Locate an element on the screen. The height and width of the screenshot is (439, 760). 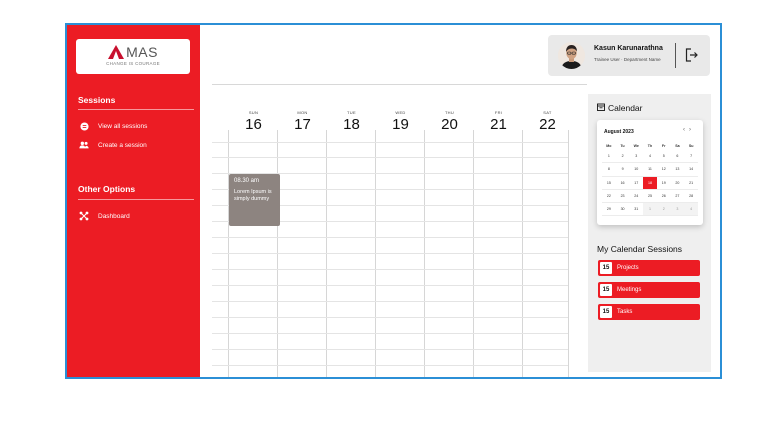
calendar-day: 11 is located at coordinates (650, 170).